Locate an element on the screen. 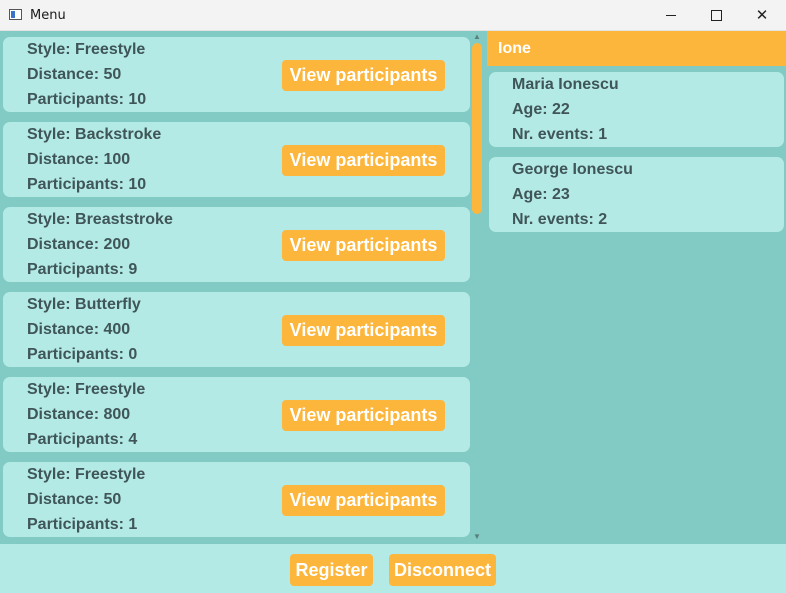 The image size is (786, 593). race-distance: Distance: 100 is located at coordinates (79, 159).